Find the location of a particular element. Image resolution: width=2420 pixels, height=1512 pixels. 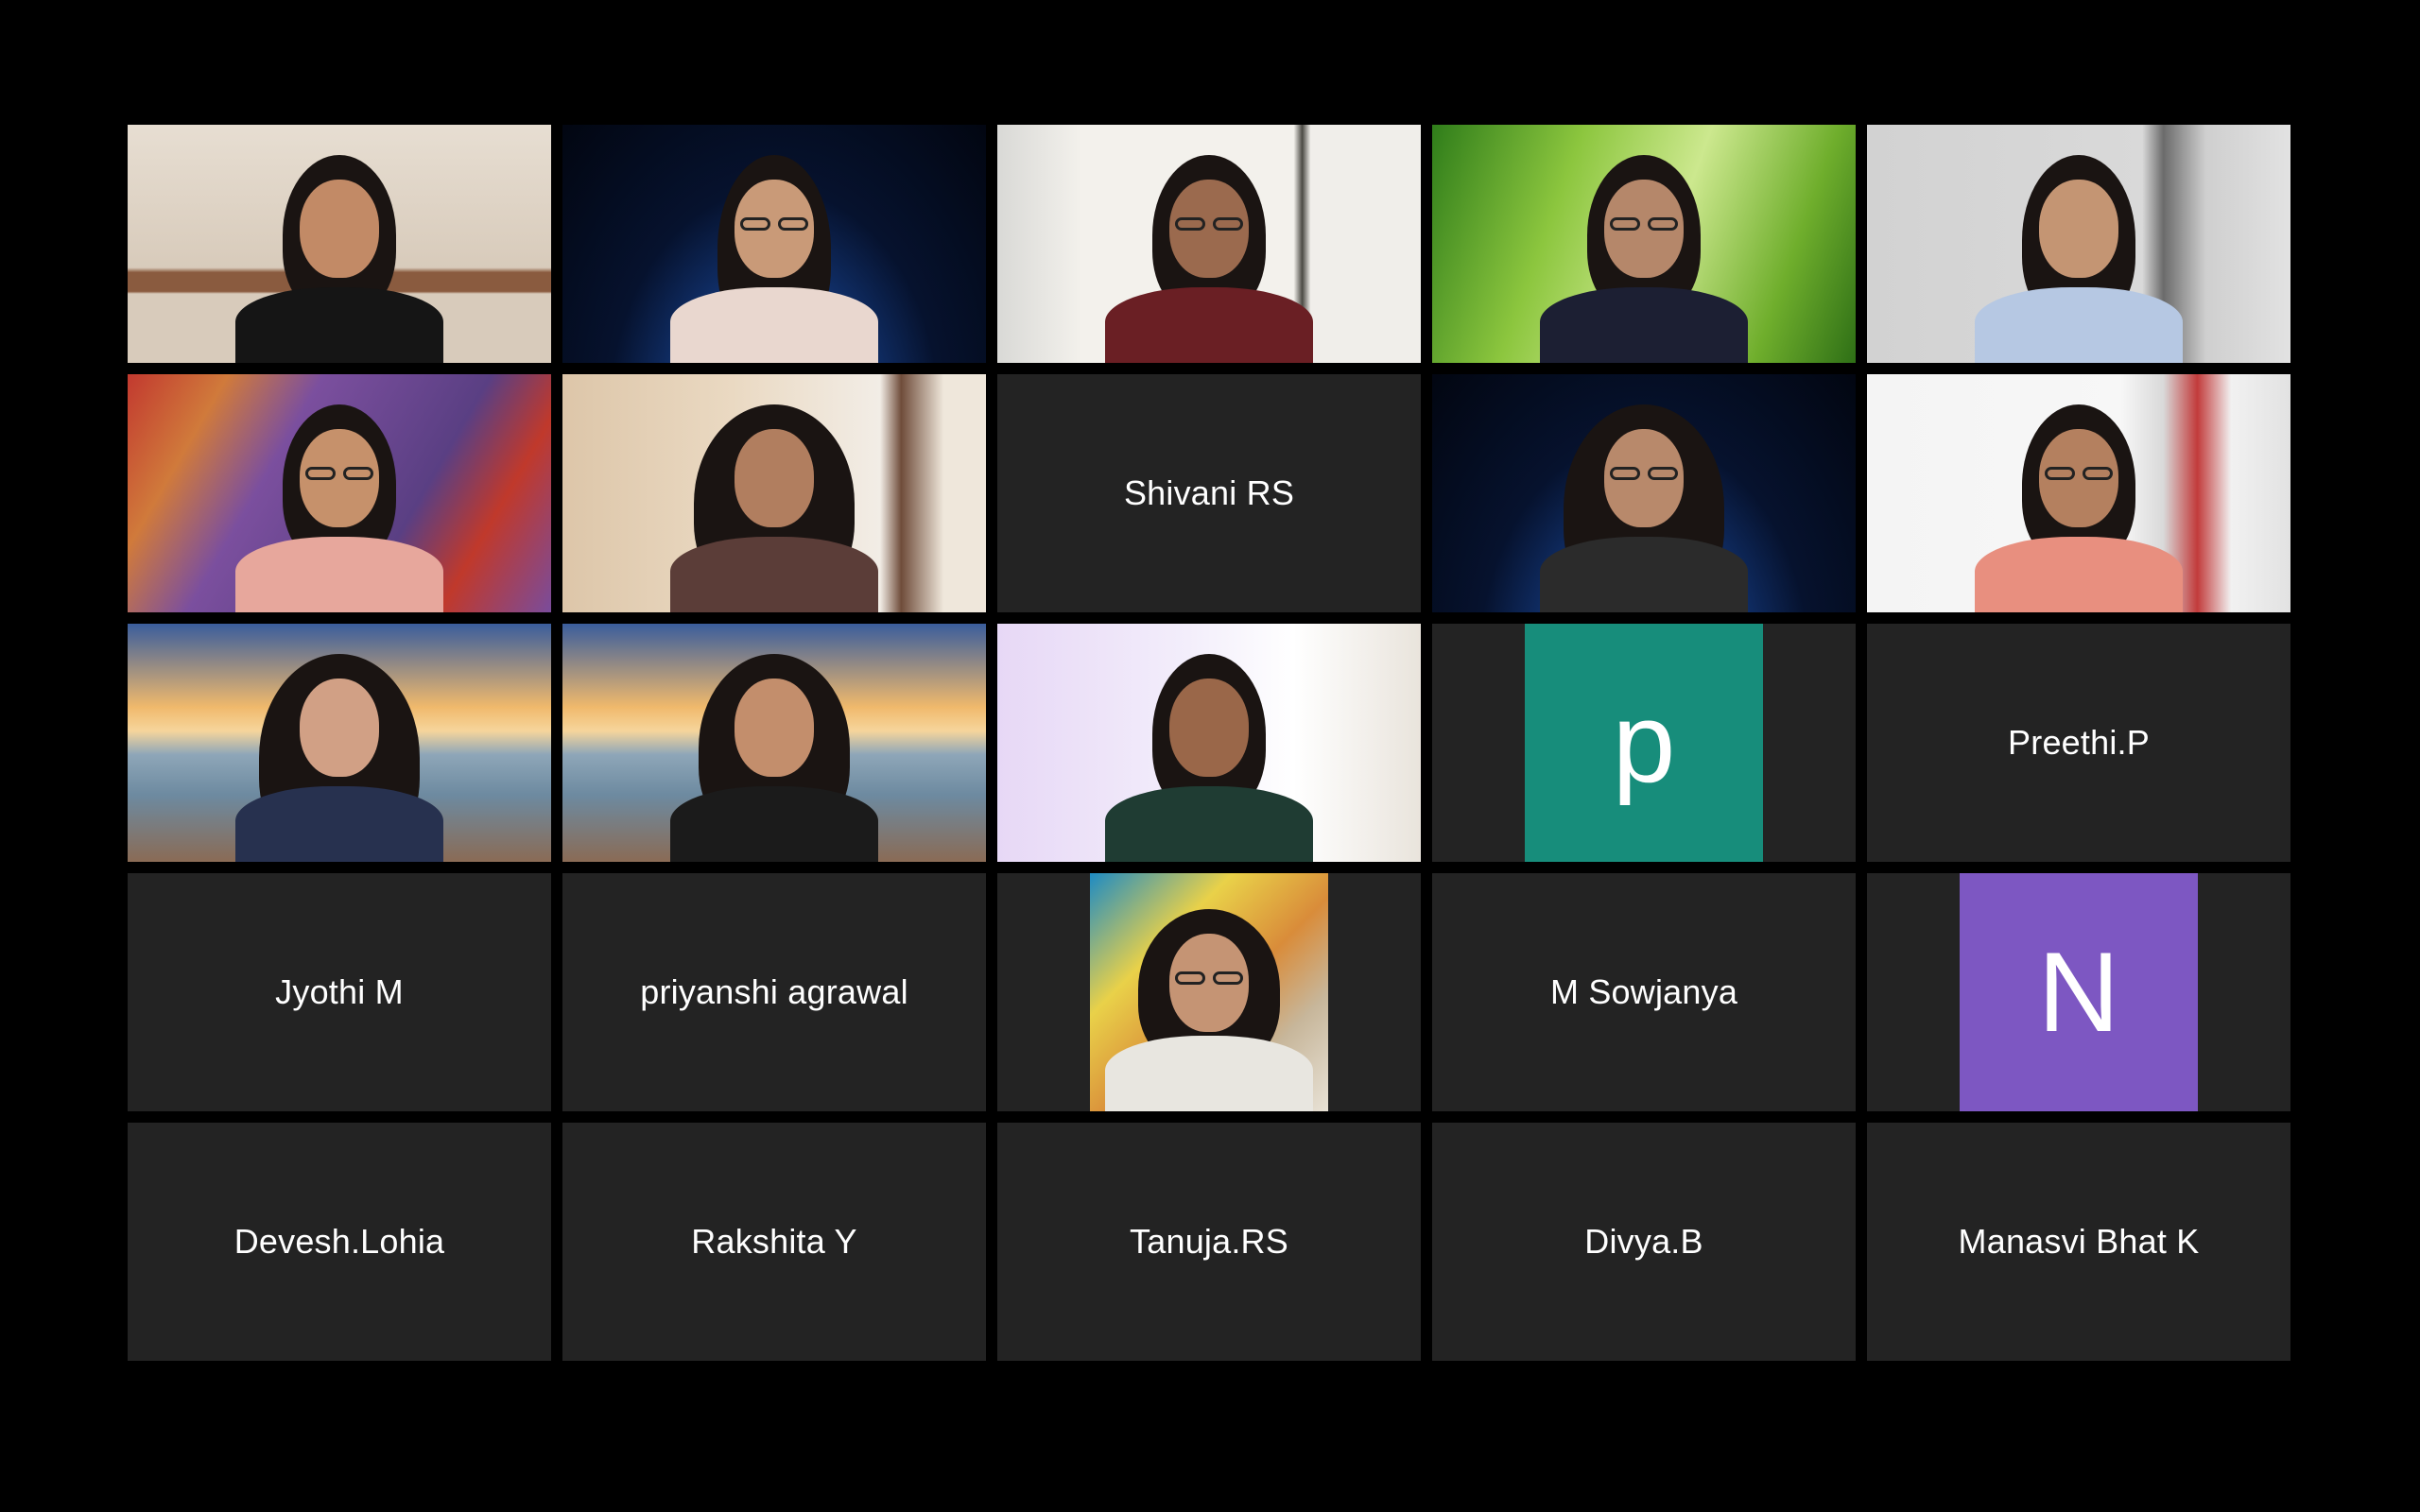

participant-tile-name: Rakshita Y is located at coordinates (774, 1242).